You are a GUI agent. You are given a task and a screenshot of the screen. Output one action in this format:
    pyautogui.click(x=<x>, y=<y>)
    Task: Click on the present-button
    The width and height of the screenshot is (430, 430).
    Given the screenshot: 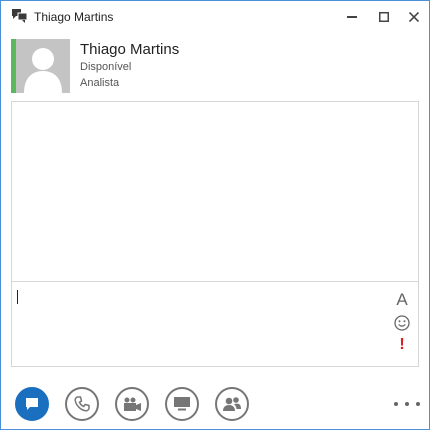 What is the action you would take?
    pyautogui.click(x=182, y=404)
    